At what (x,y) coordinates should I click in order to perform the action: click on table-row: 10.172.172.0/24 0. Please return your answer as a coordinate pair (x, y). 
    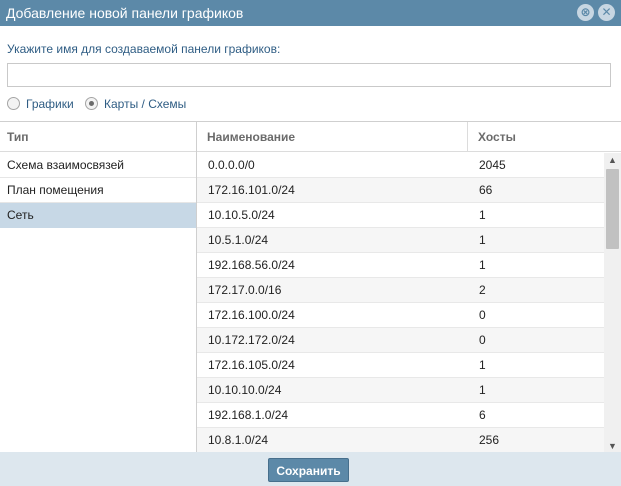
    Looking at the image, I should click on (400, 340).